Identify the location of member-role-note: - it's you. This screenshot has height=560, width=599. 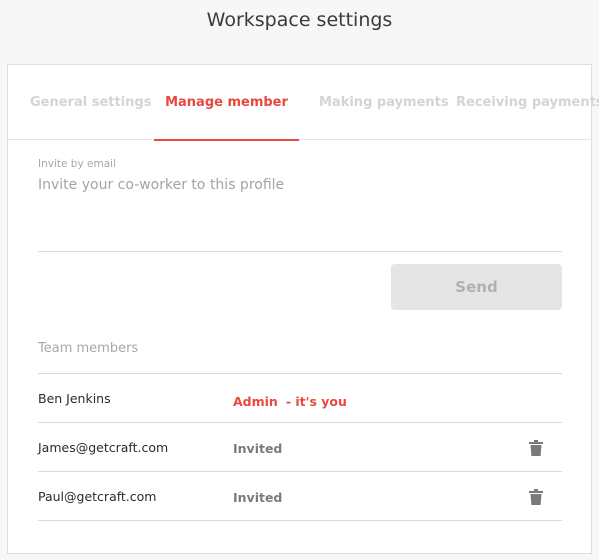
(316, 401).